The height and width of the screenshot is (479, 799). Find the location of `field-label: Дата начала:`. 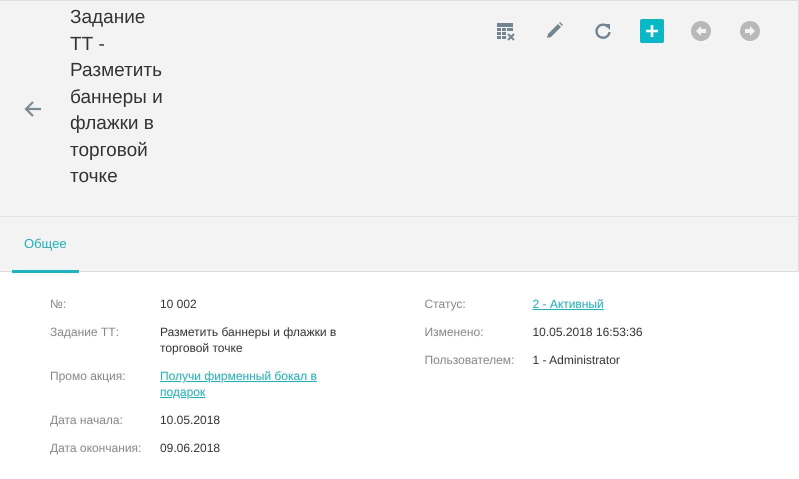

field-label: Дата начала: is located at coordinates (87, 420).